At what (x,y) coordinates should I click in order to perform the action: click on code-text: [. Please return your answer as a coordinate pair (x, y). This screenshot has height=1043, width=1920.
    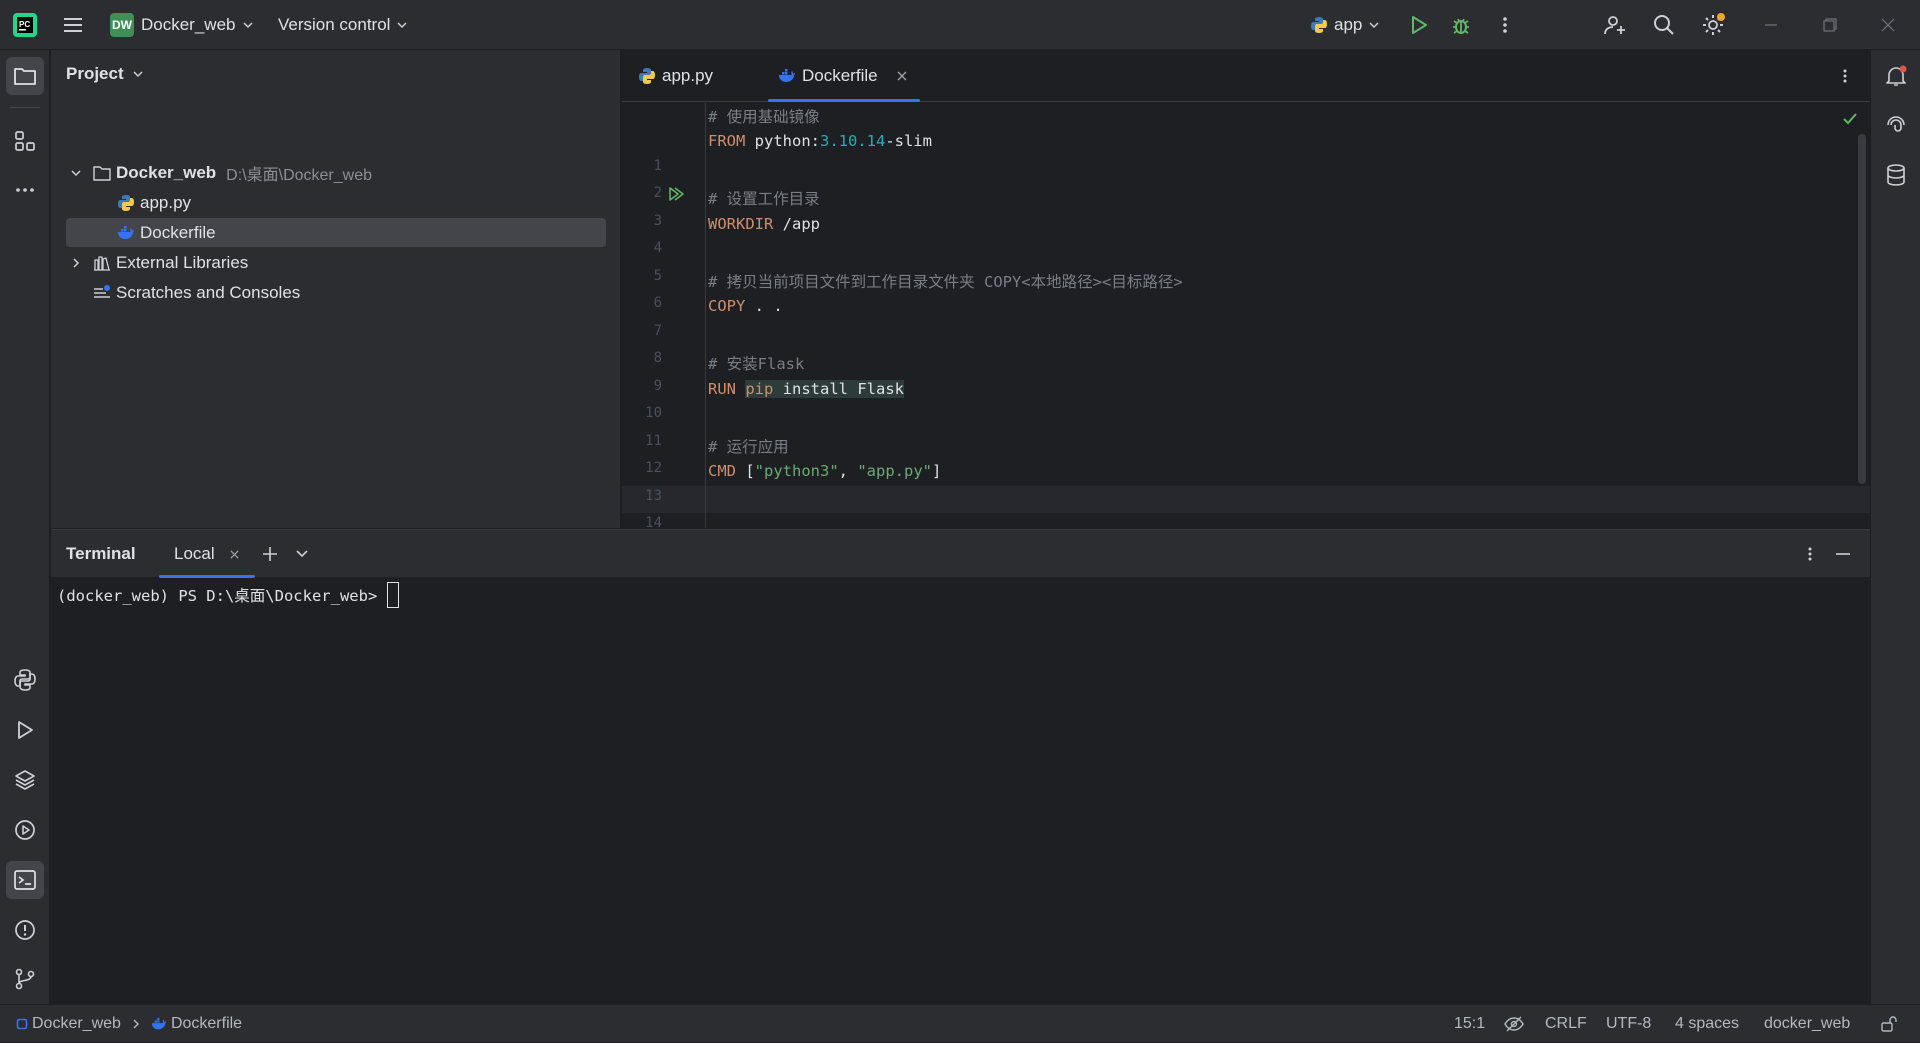
    Looking at the image, I should click on (745, 471).